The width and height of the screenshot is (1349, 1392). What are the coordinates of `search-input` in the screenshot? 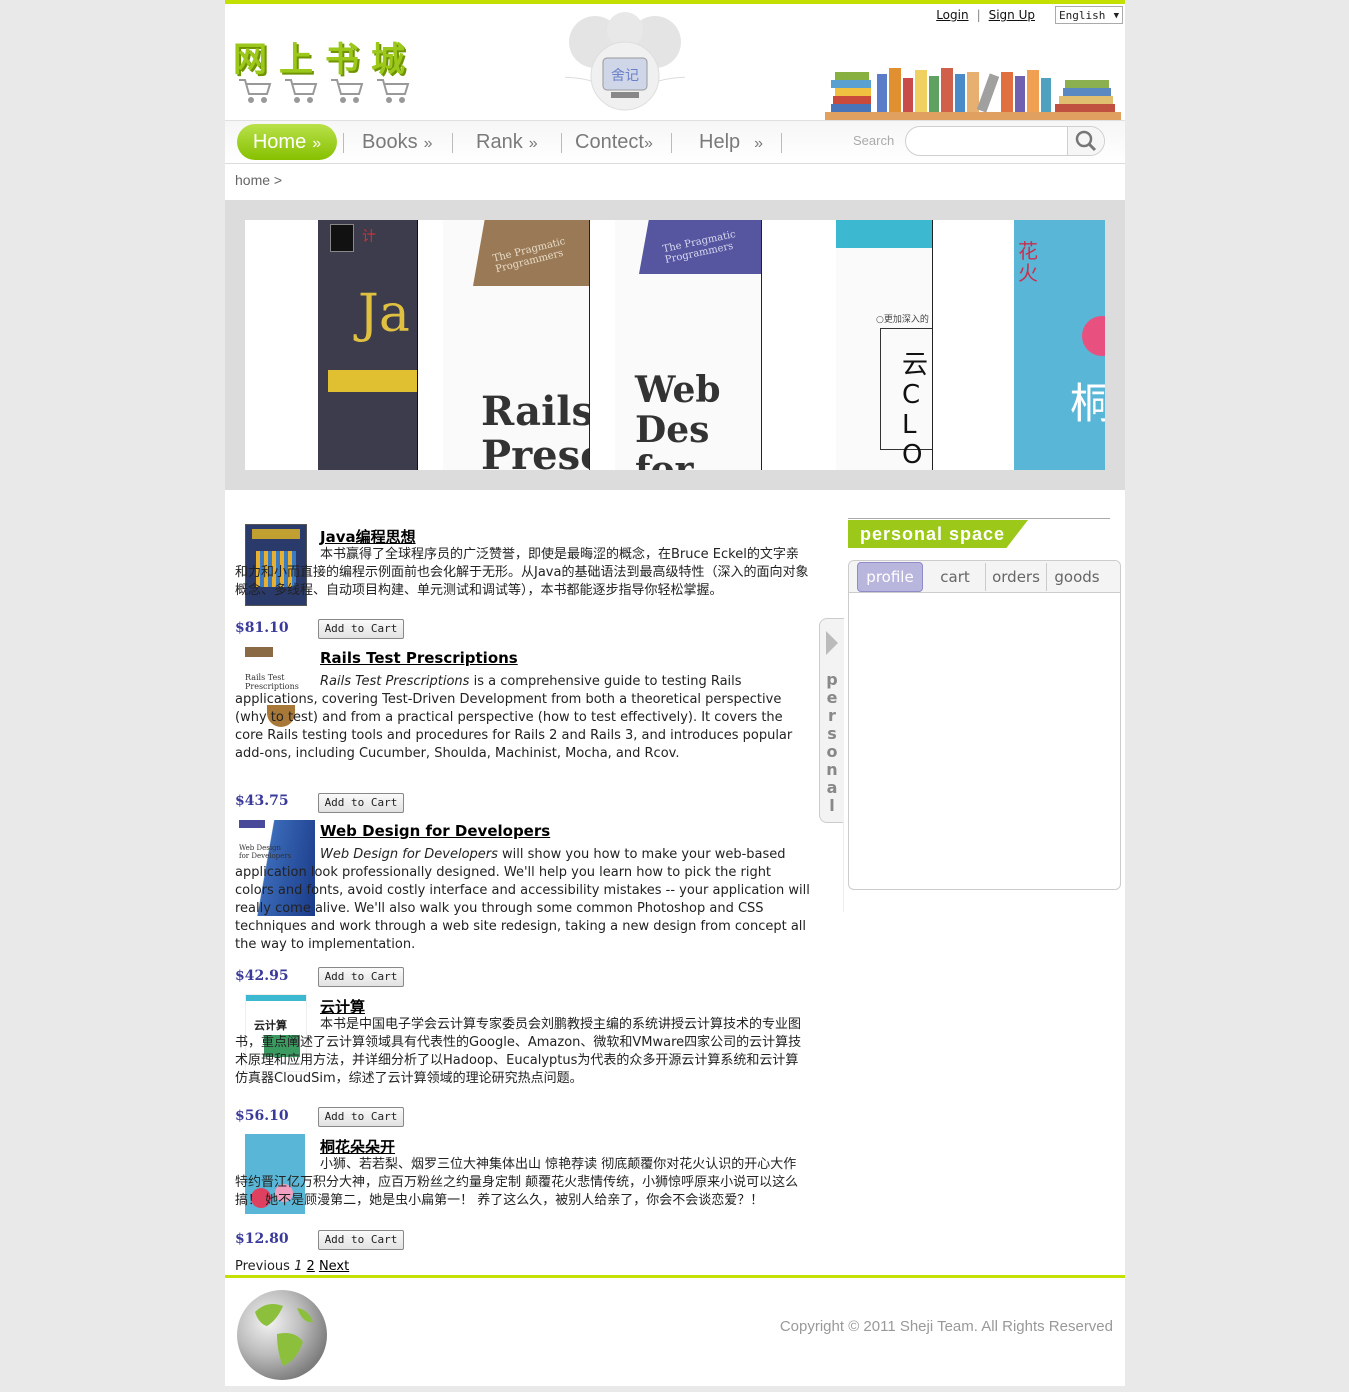 It's located at (991, 142).